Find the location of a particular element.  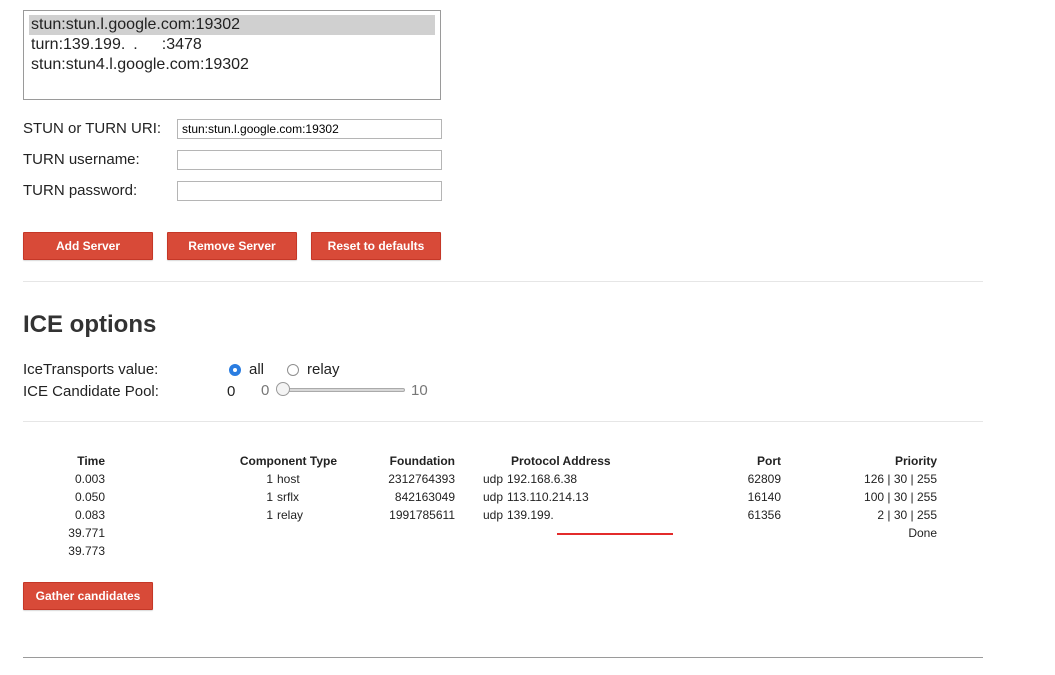

header-time: Time is located at coordinates (91, 461).